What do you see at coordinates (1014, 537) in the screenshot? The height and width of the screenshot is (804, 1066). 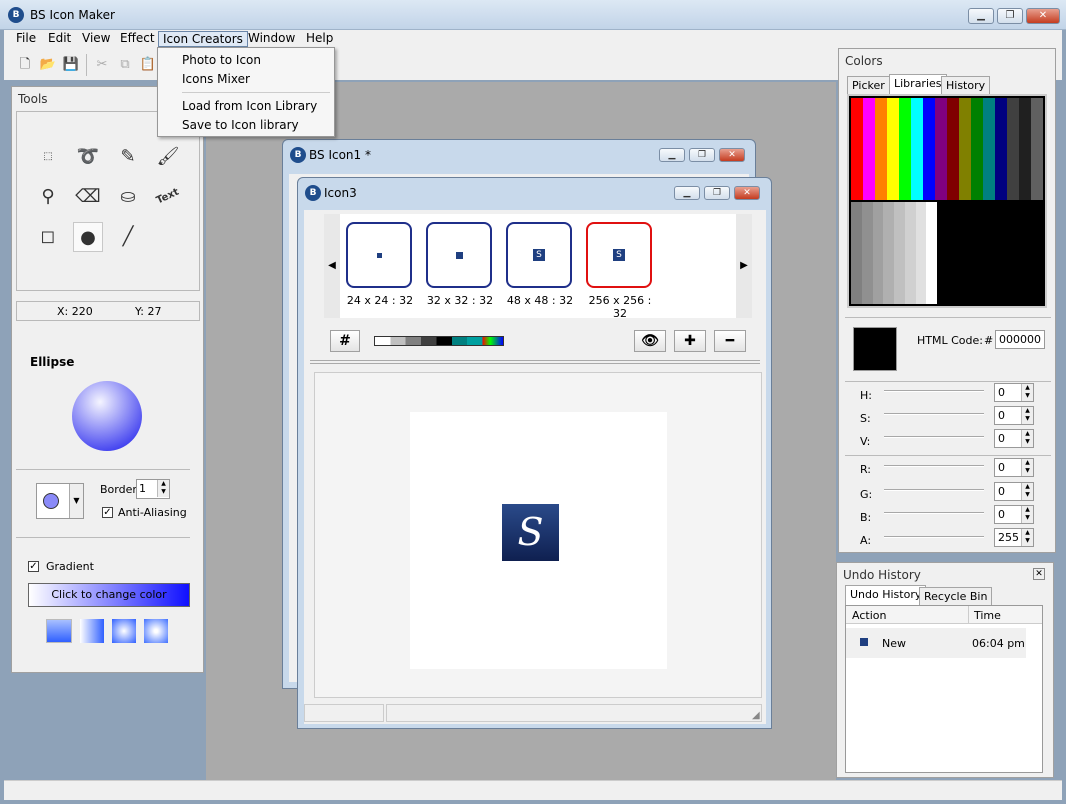 I see `a-spinner: 255 ▲ ▼` at bounding box center [1014, 537].